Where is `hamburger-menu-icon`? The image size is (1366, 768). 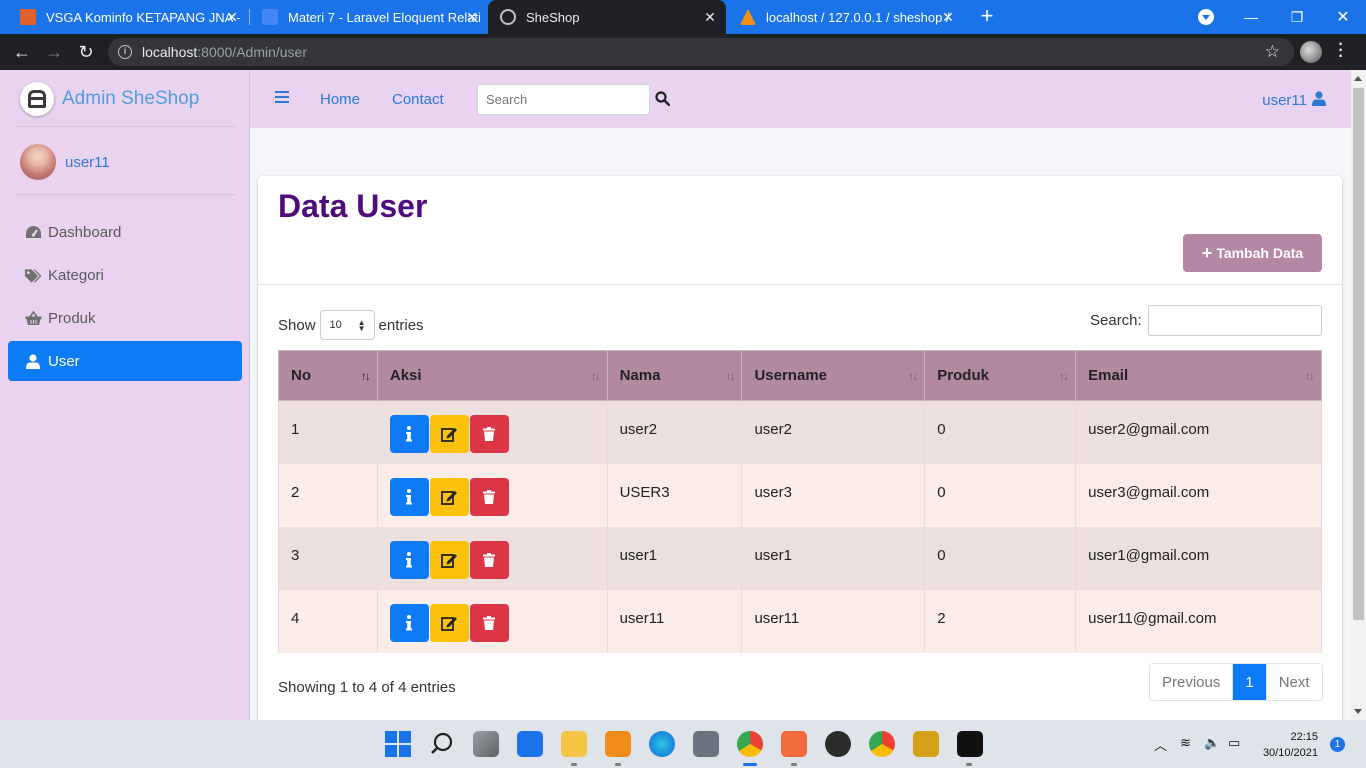 hamburger-menu-icon is located at coordinates (282, 97).